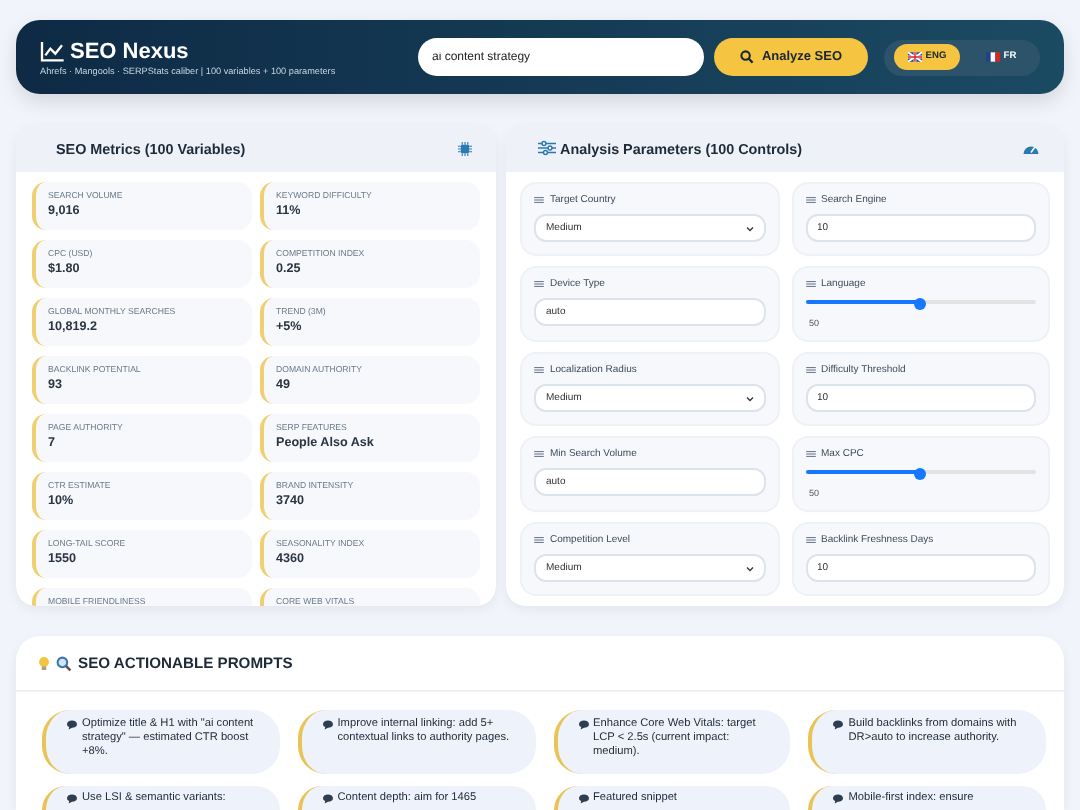  What do you see at coordinates (129, 51) in the screenshot?
I see `app-title: SEO Nexus` at bounding box center [129, 51].